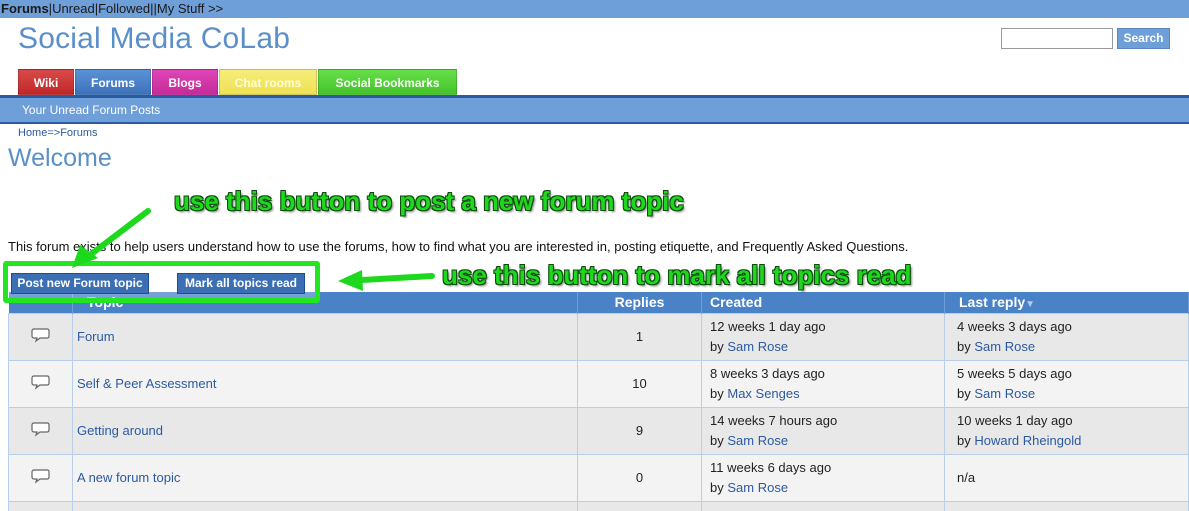  I want to click on last-reply-time: 10 weeks 1 day ago, so click(1015, 420).